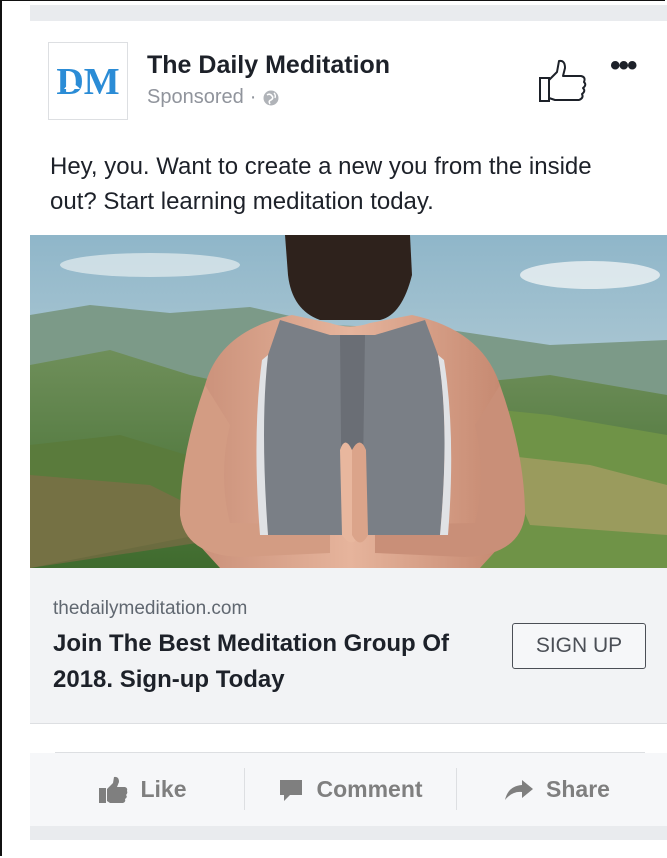  Describe the element at coordinates (150, 608) in the screenshot. I see `link-domain: thedailymeditation.com` at that location.